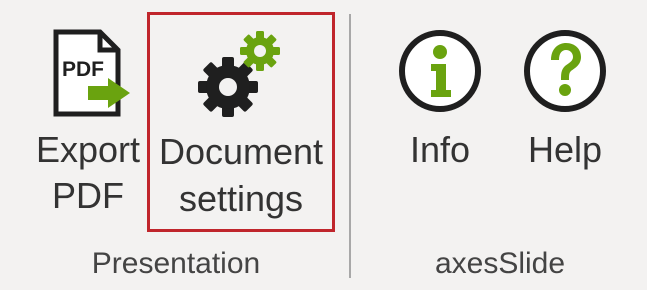 This screenshot has height=290, width=647. I want to click on help-label: Help, so click(565, 149).